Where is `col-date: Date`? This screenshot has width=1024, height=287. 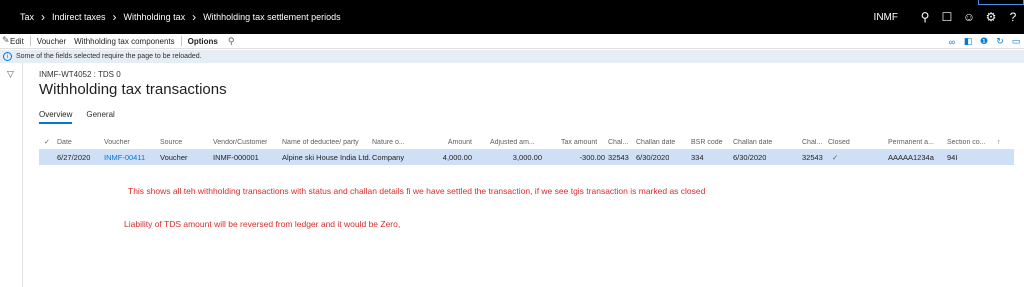 col-date: Date is located at coordinates (64, 142).